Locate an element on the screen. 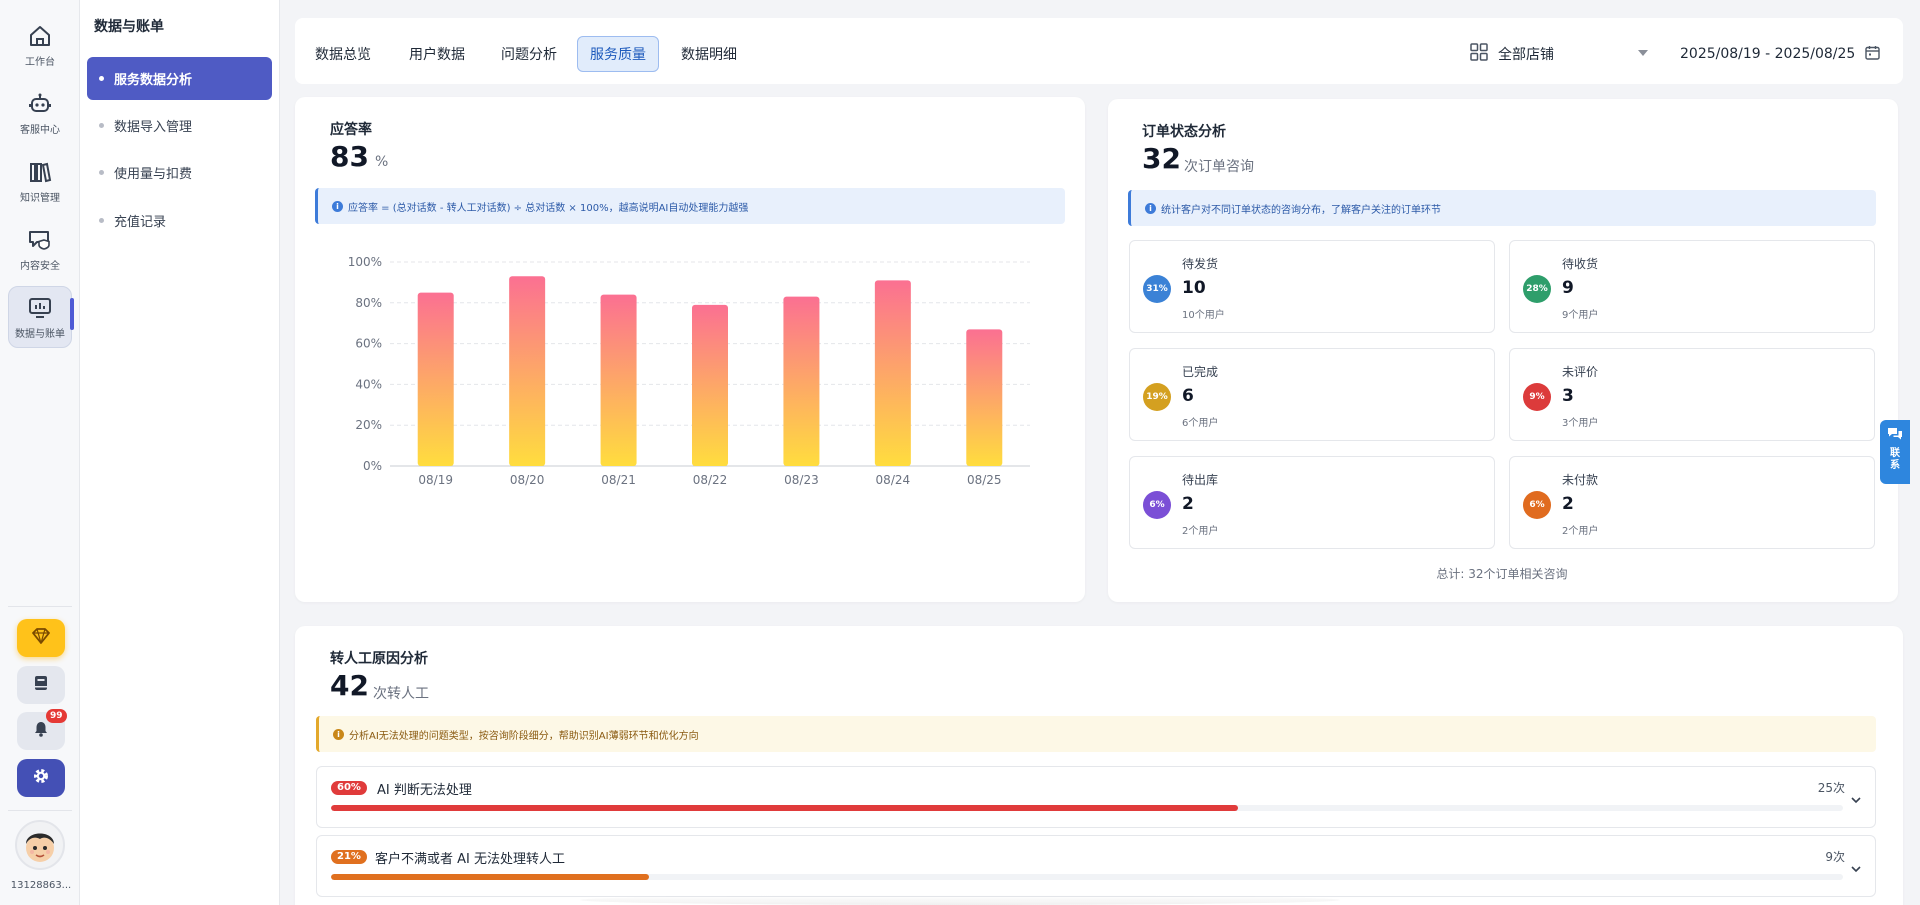 The width and height of the screenshot is (1920, 905). reason-progress-track is located at coordinates (1087, 877).